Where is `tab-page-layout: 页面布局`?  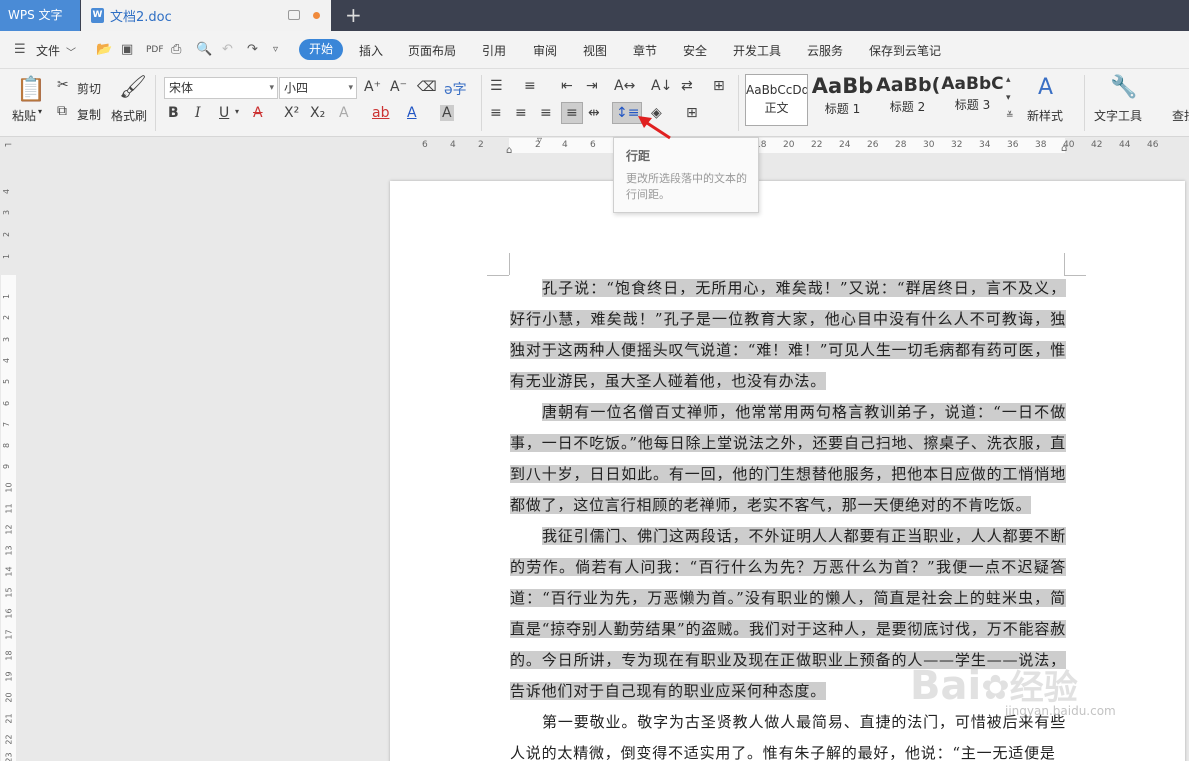
tab-page-layout: 页面布局 is located at coordinates (432, 50).